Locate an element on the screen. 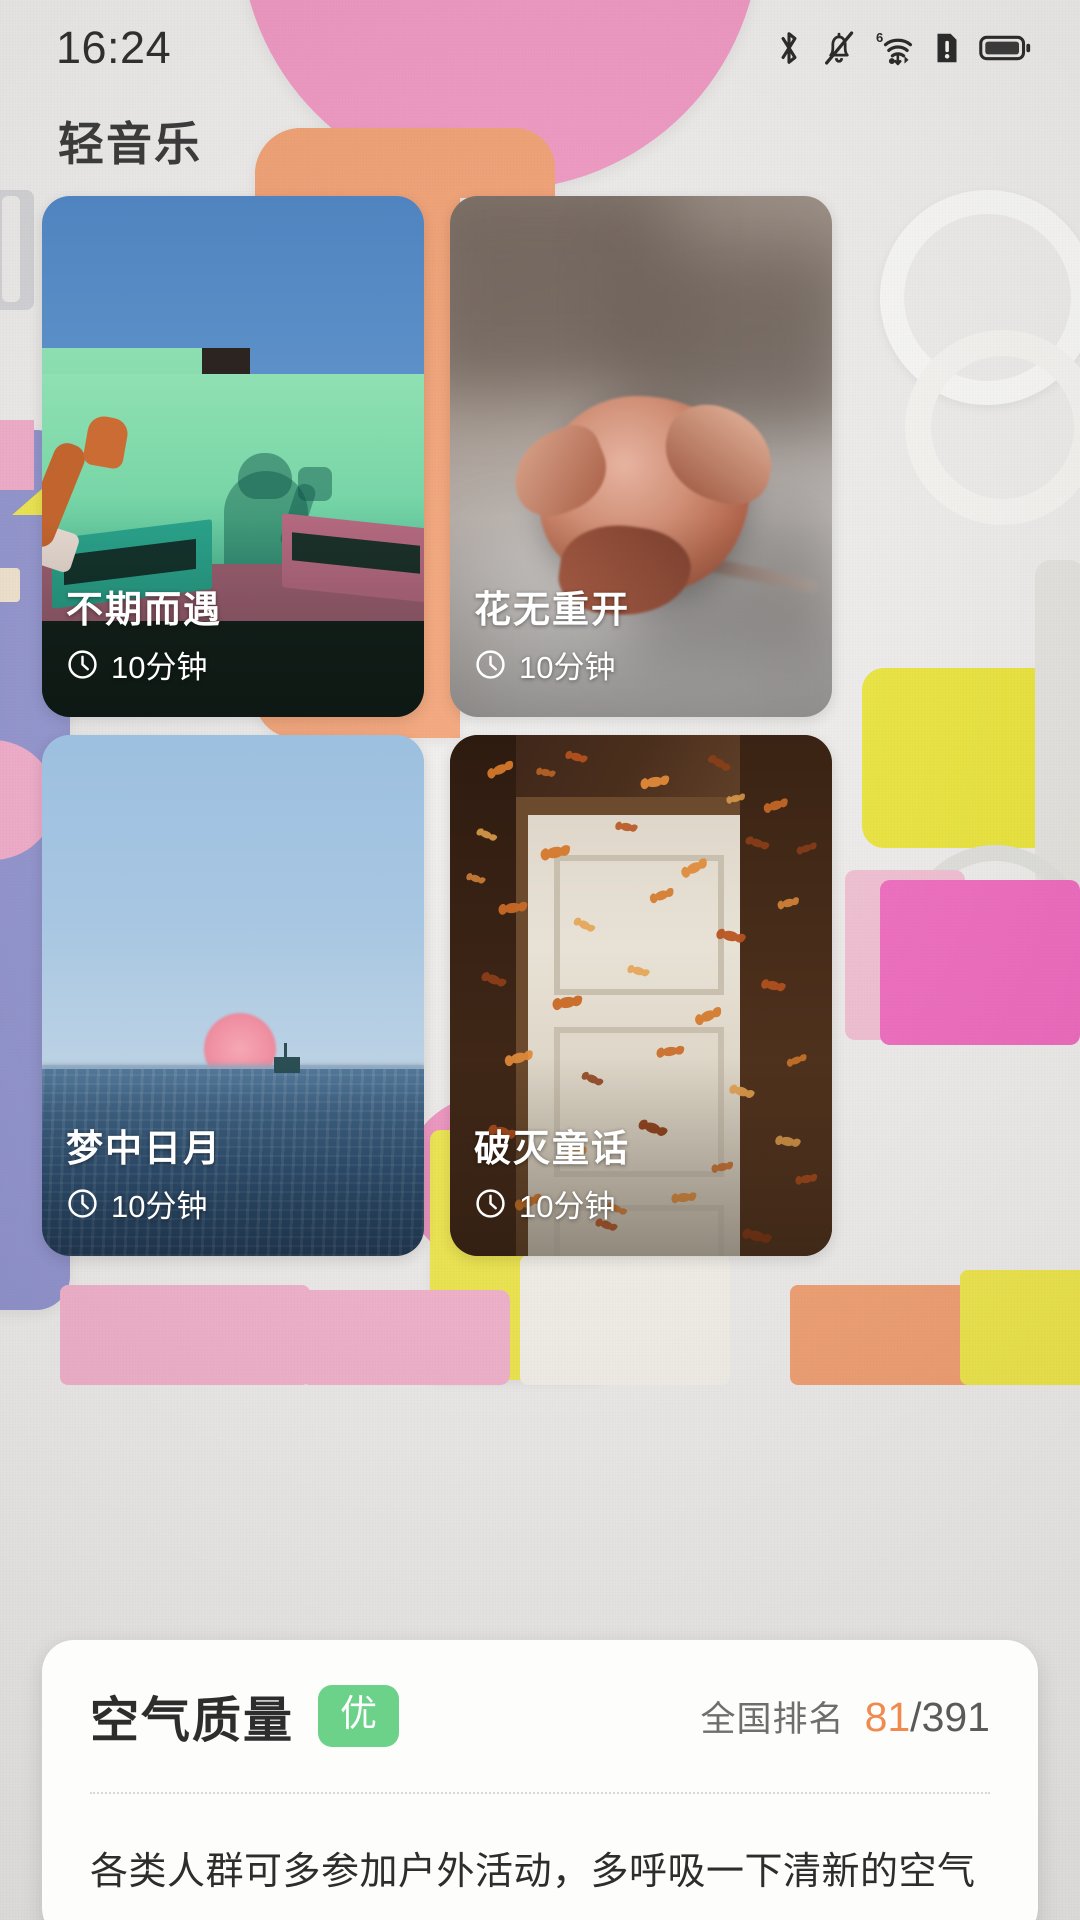 The width and height of the screenshot is (1080, 1920). air-quality-rank-sep: / is located at coordinates (916, 1716).